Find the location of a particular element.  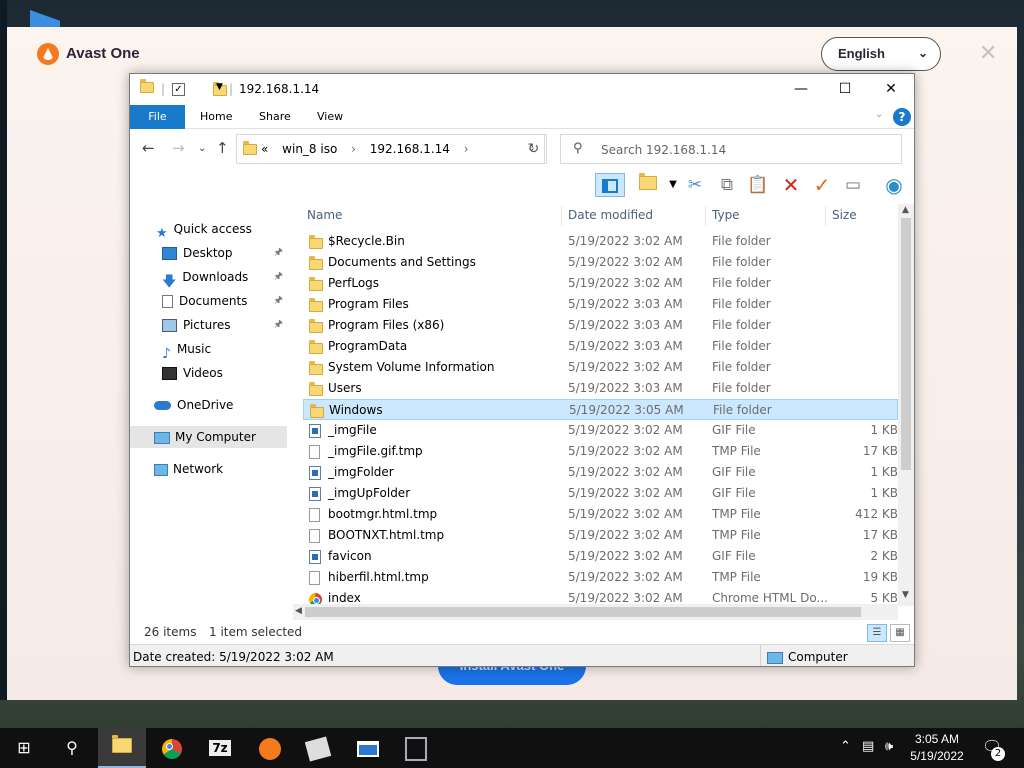

window-taskbar-icon is located at coordinates (368, 748).